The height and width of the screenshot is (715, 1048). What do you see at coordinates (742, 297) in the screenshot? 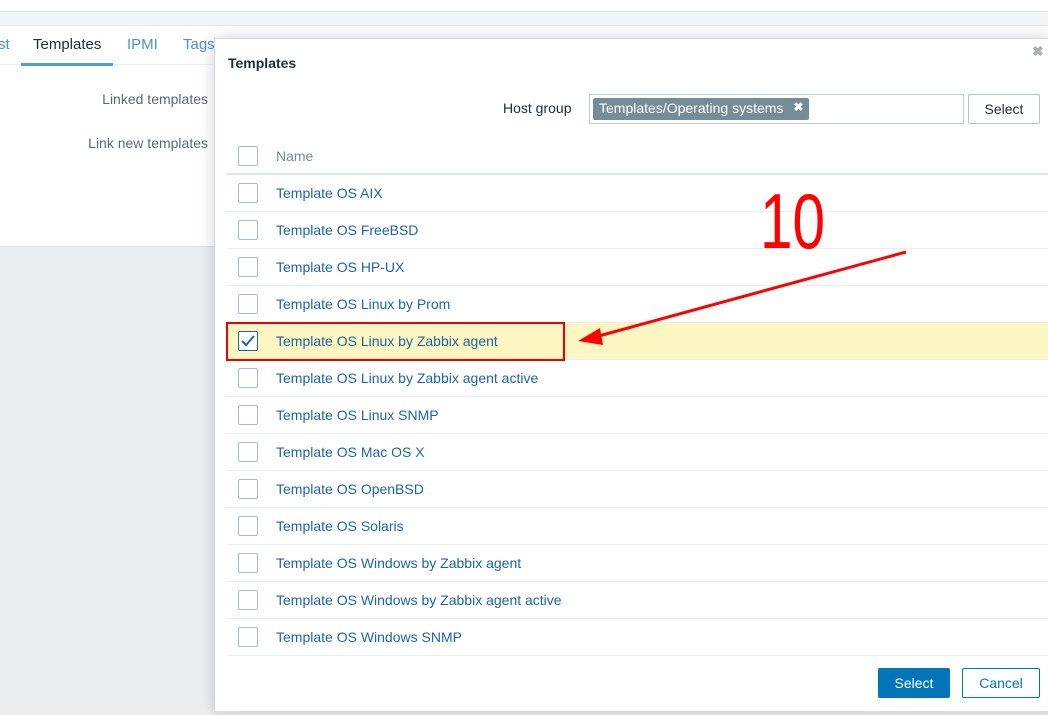
I see `annotation-arrow` at bounding box center [742, 297].